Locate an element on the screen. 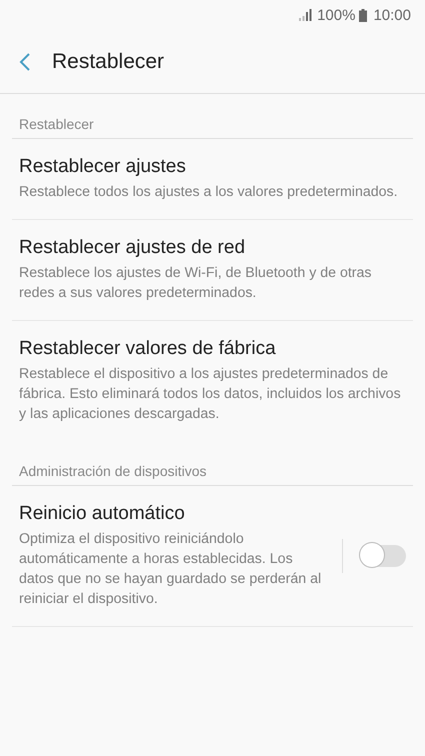  item-title: Reinicio automático is located at coordinates (102, 514).